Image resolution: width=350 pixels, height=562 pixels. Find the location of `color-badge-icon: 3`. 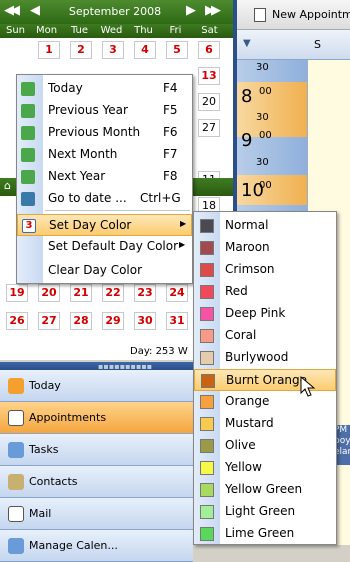

color-badge-icon: 3 is located at coordinates (29, 226).